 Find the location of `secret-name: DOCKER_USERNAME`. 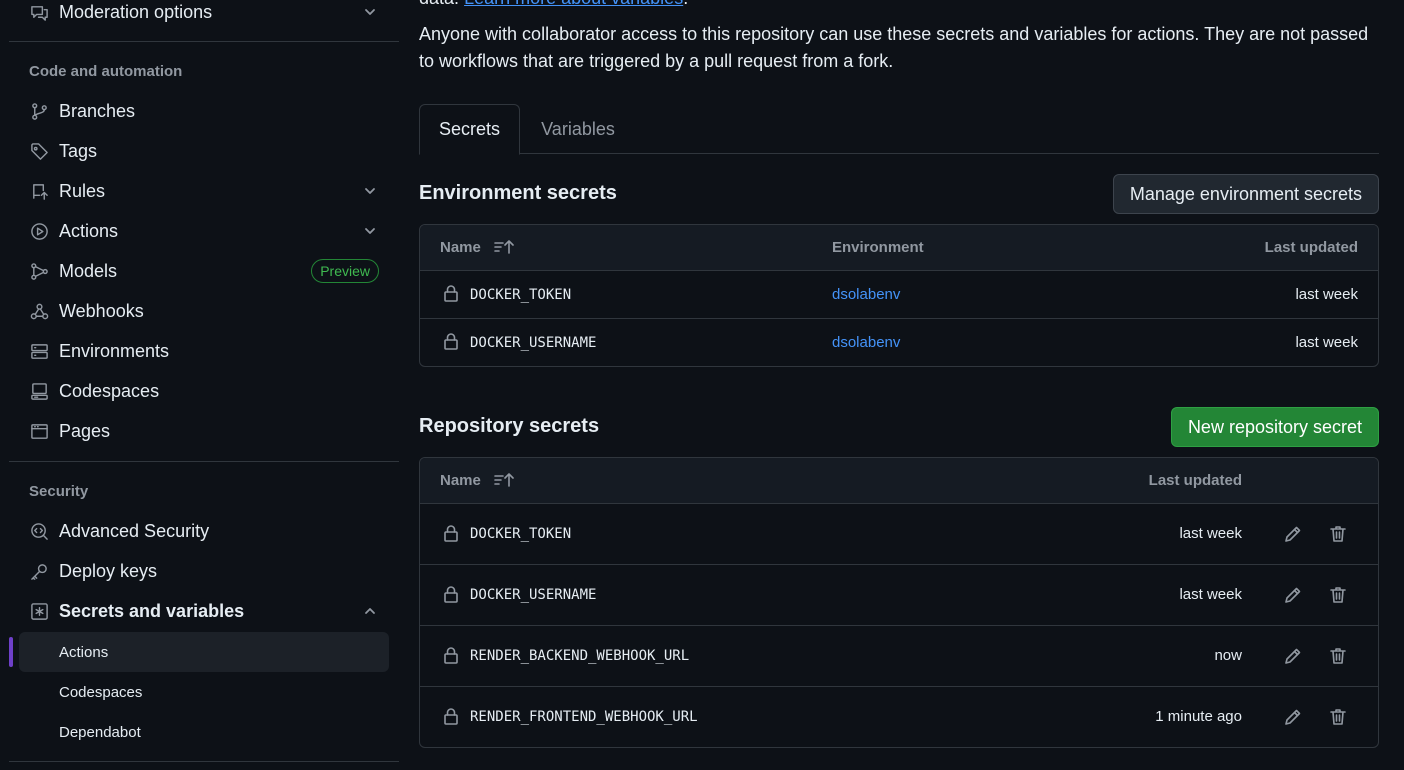

secret-name: DOCKER_USERNAME is located at coordinates (533, 595).